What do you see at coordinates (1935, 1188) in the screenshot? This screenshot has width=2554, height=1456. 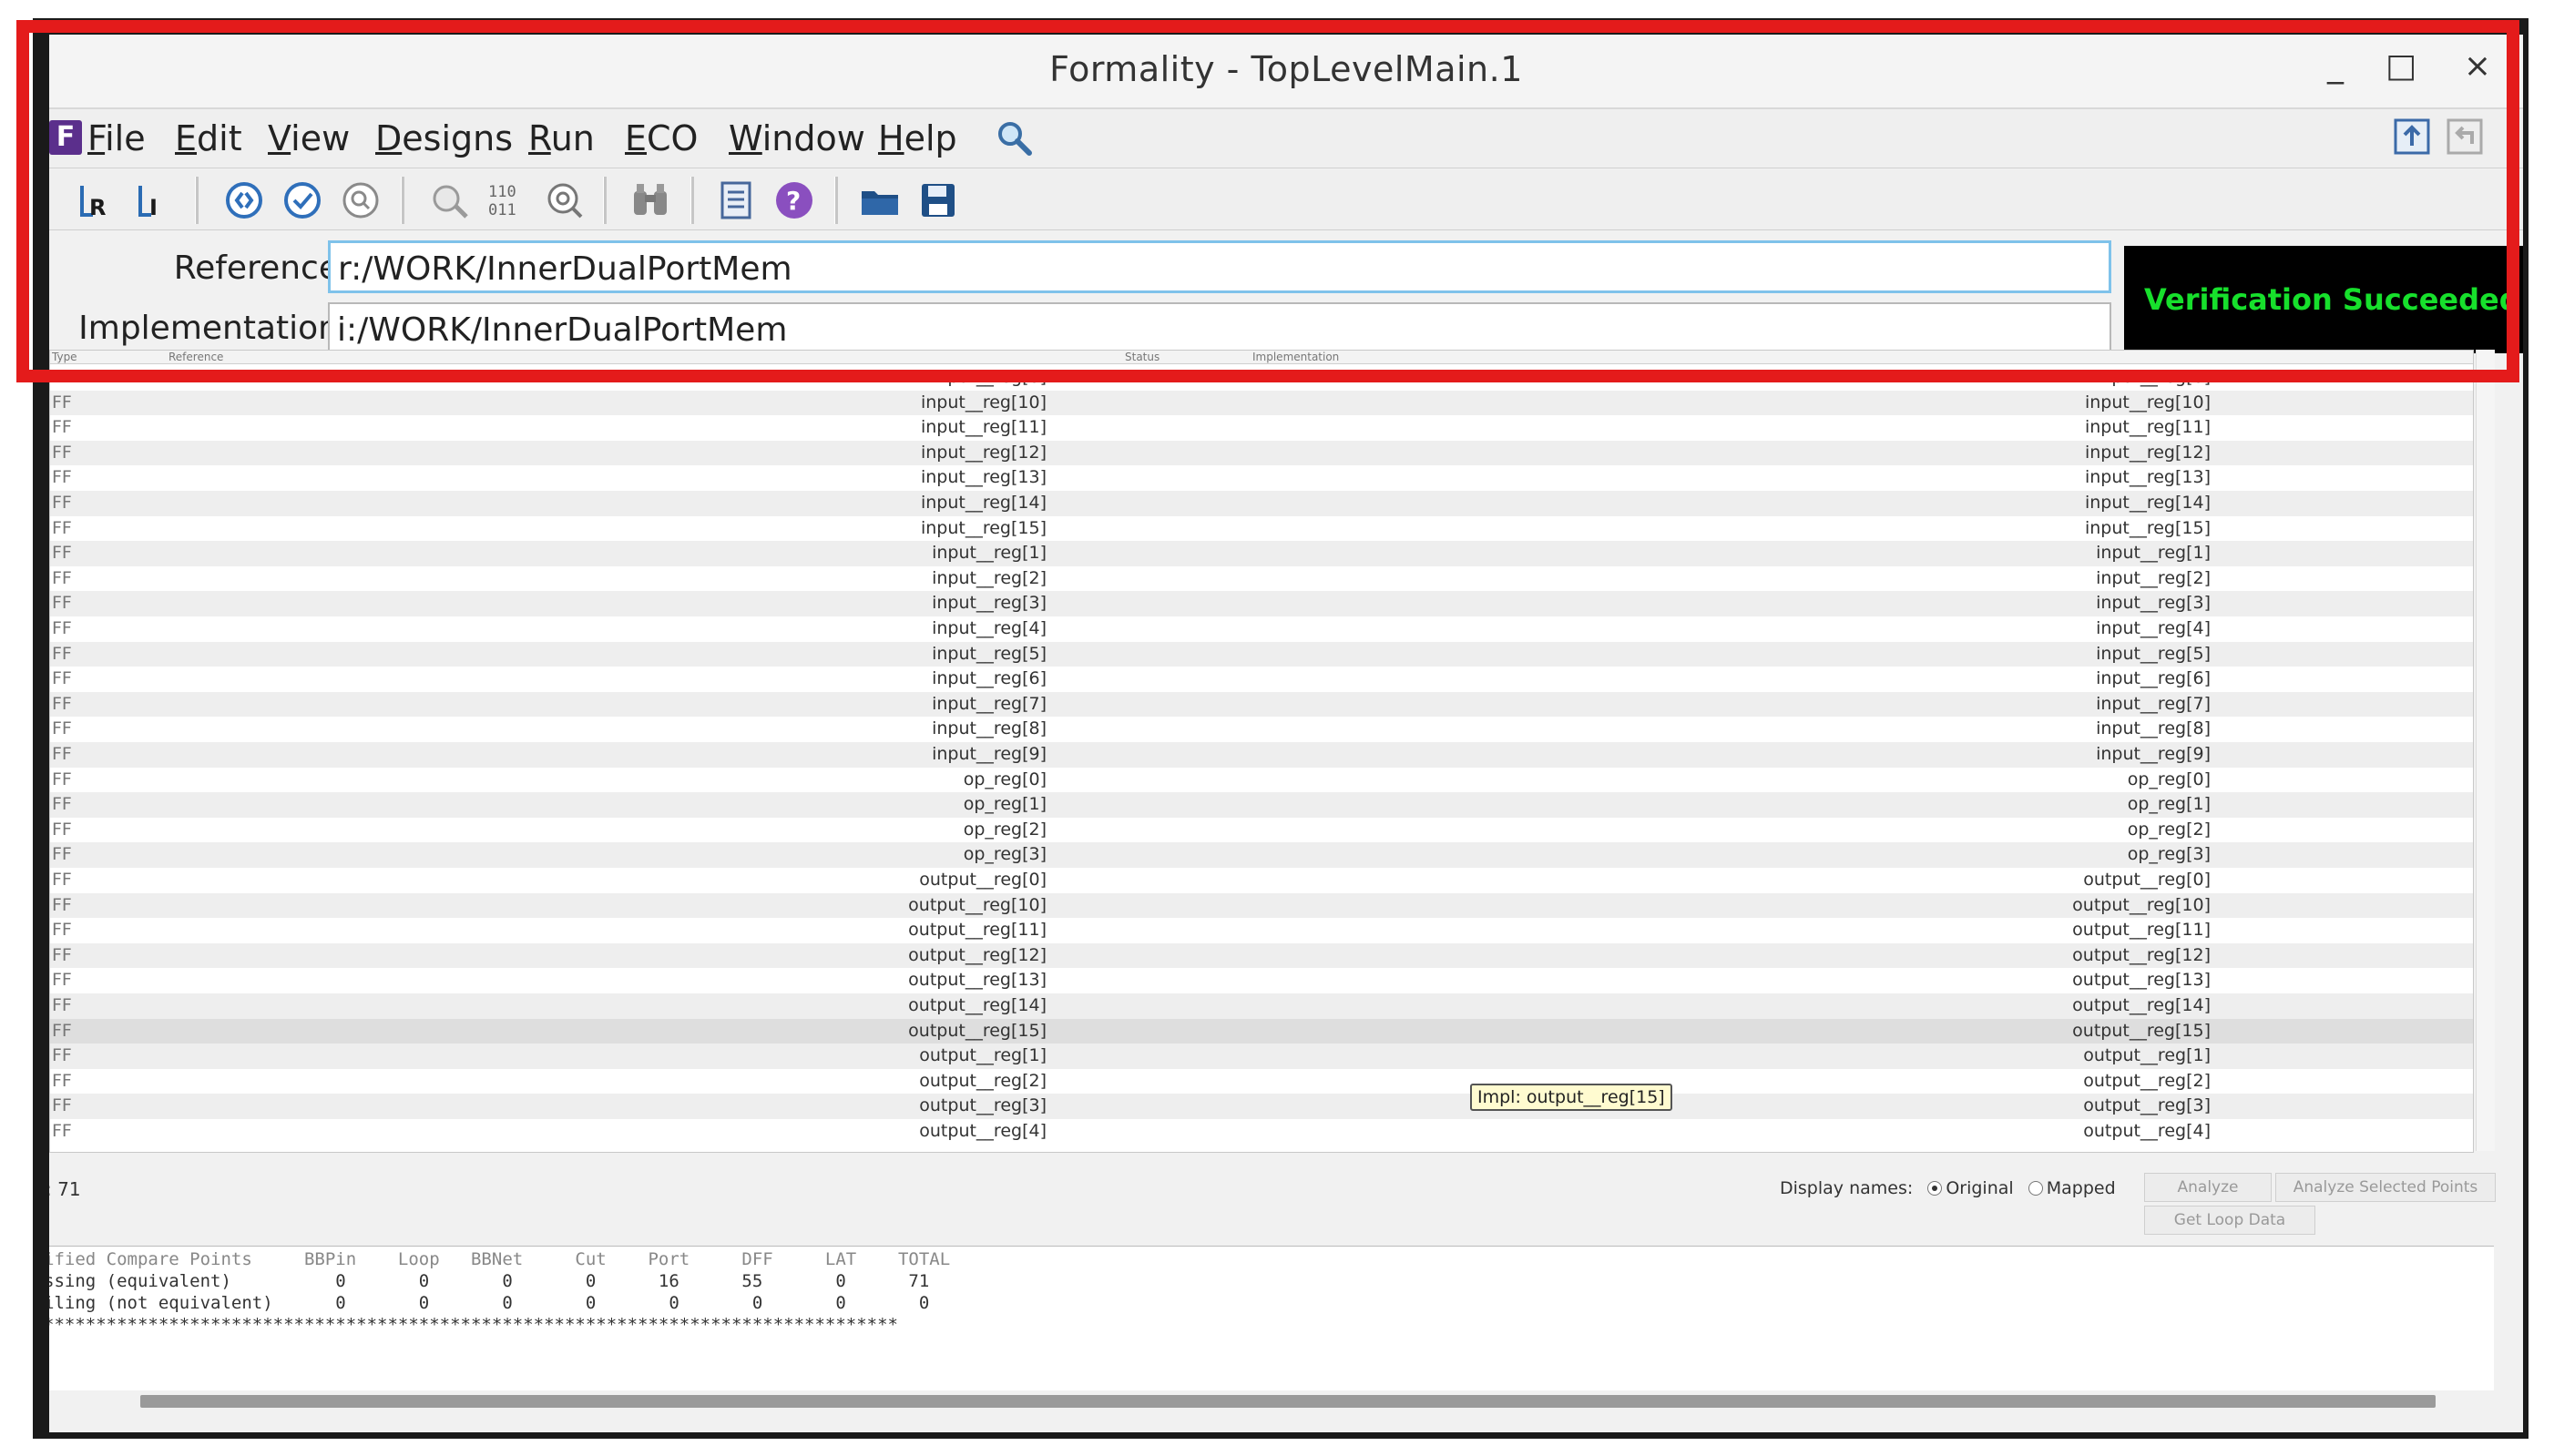 I see `radio-original` at bounding box center [1935, 1188].